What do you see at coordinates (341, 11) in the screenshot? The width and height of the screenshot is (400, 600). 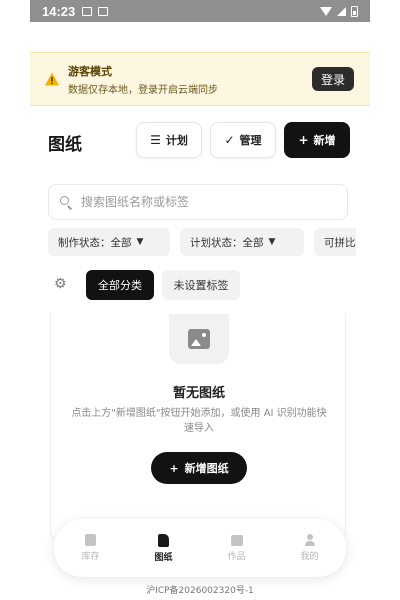 I see `signal-icon` at bounding box center [341, 11].